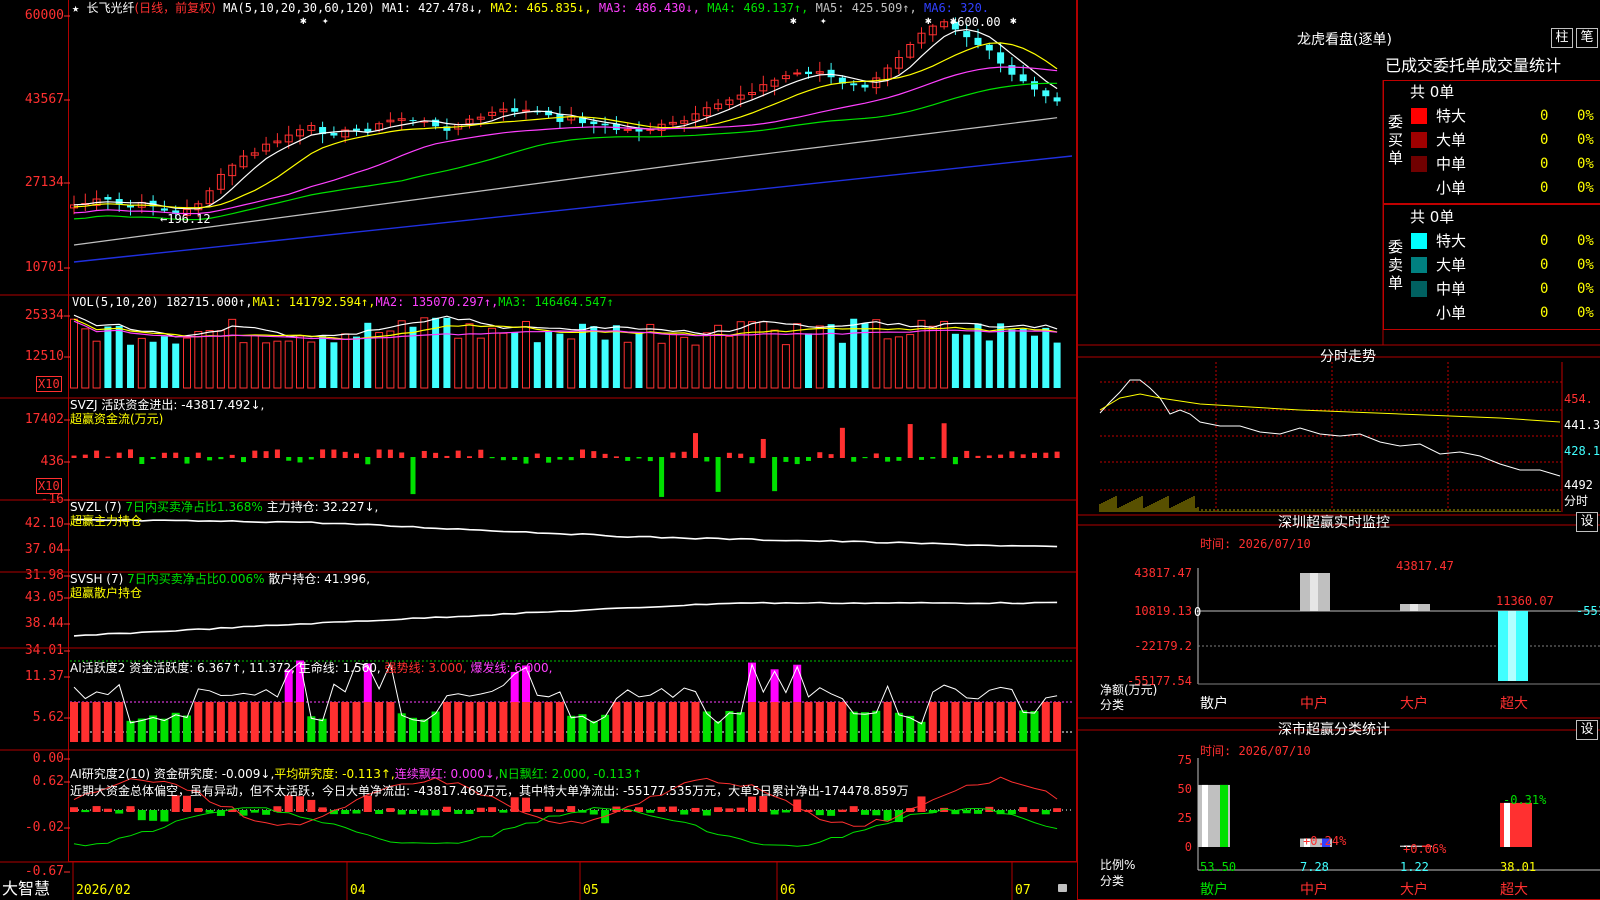  What do you see at coordinates (1492, 66) in the screenshot?
I see `dragon-tabs: 已成交委托单成交量统计` at bounding box center [1492, 66].